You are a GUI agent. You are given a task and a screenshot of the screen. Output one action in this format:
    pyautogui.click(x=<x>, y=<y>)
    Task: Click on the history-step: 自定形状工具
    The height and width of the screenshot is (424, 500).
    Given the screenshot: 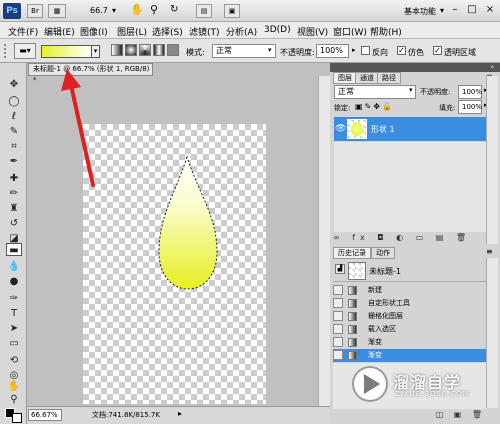 What is the action you would take?
    pyautogui.click(x=409, y=303)
    